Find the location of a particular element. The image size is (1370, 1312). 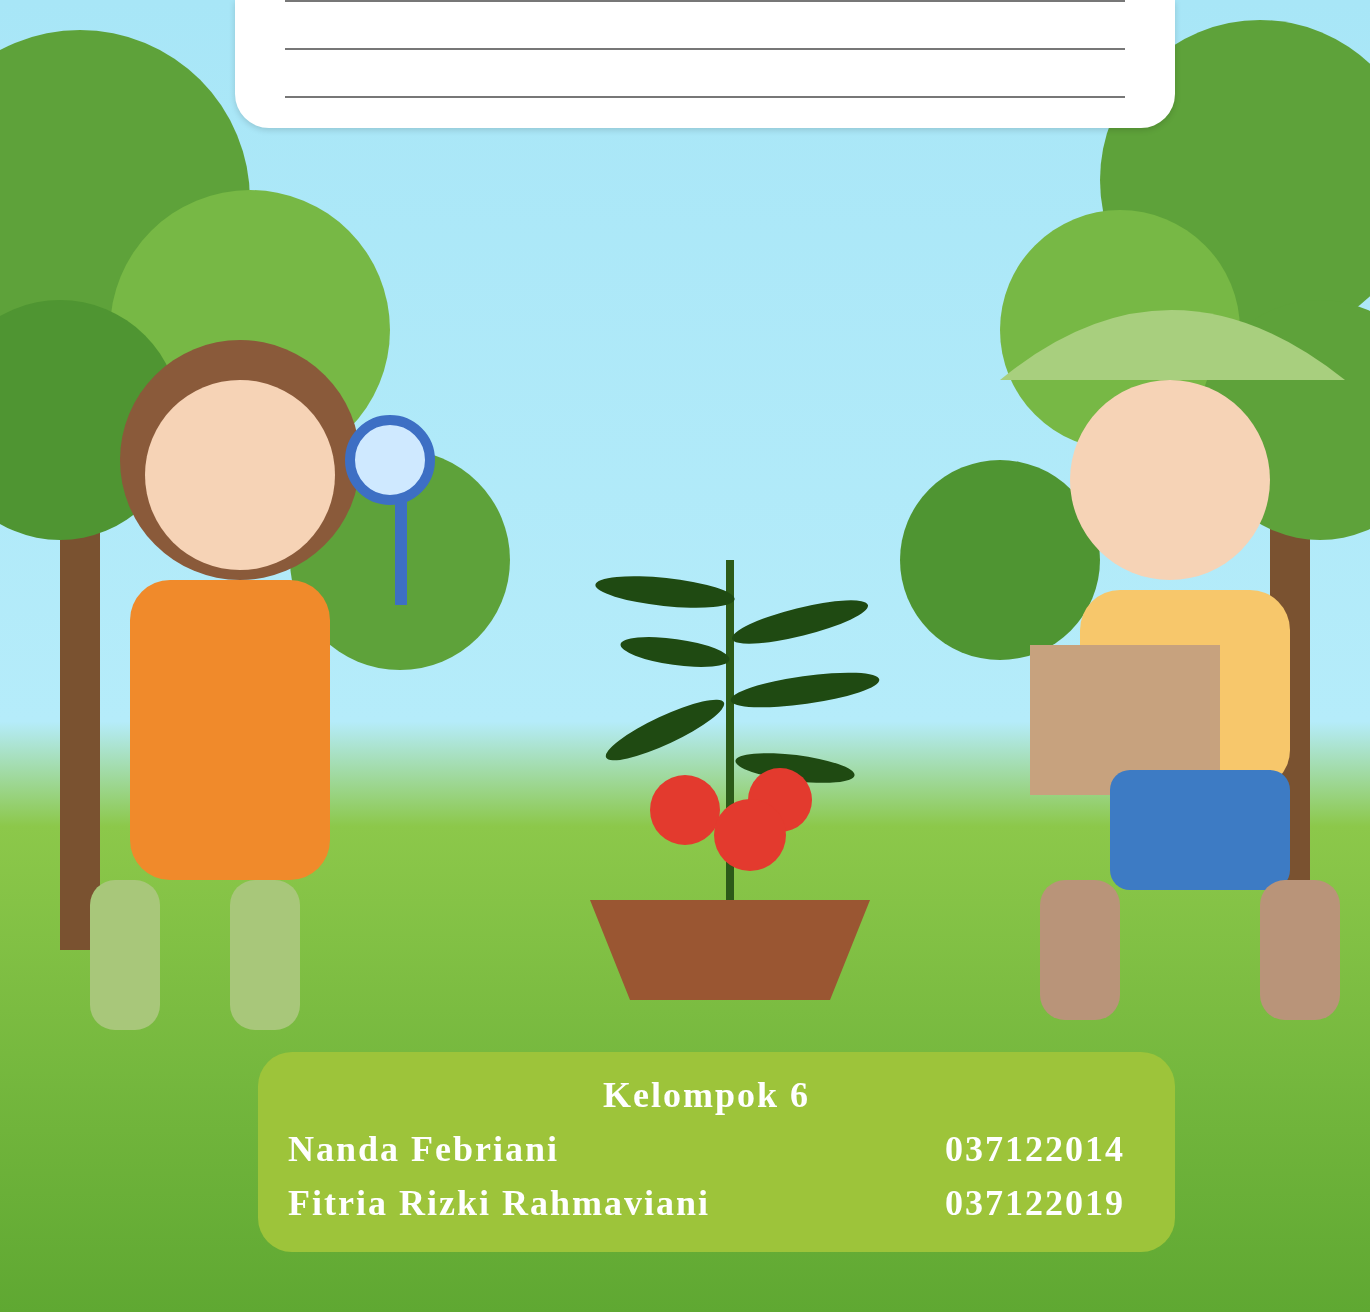

group-title: Kelompok 6 is located at coordinates (706, 1095).